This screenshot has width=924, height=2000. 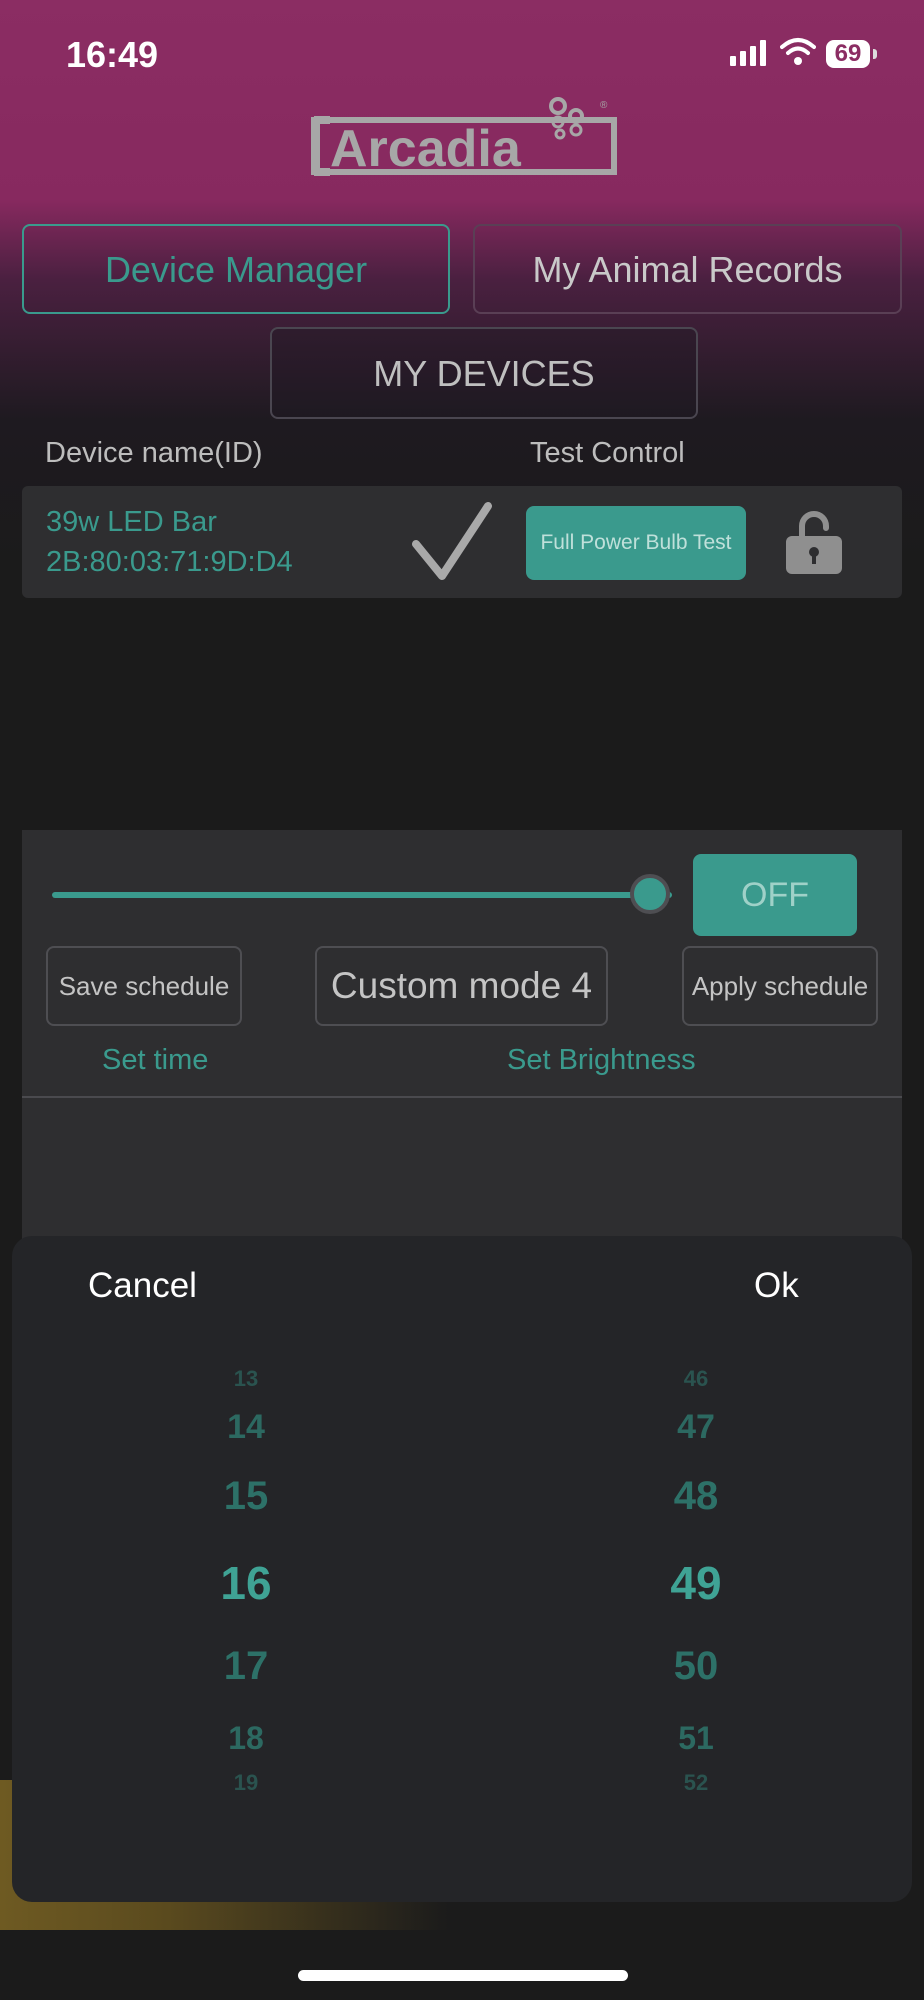 What do you see at coordinates (144, 986) in the screenshot?
I see `save-schedule-button: Save schedule` at bounding box center [144, 986].